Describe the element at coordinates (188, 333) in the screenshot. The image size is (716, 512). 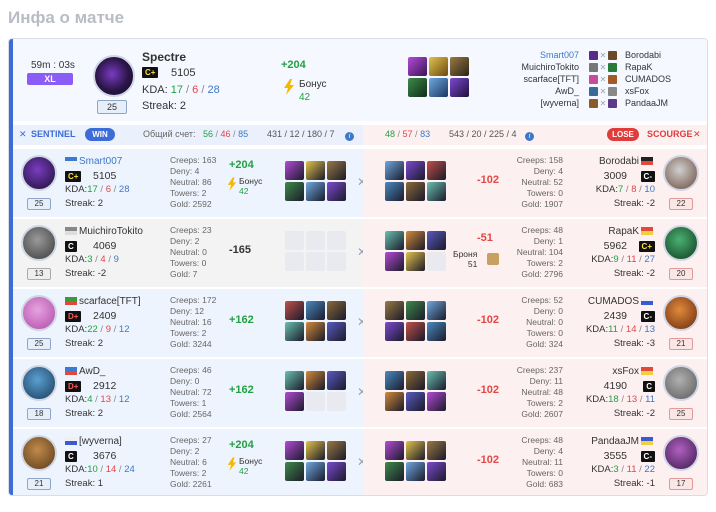
I see `stat-towers: Towers: 2` at that location.